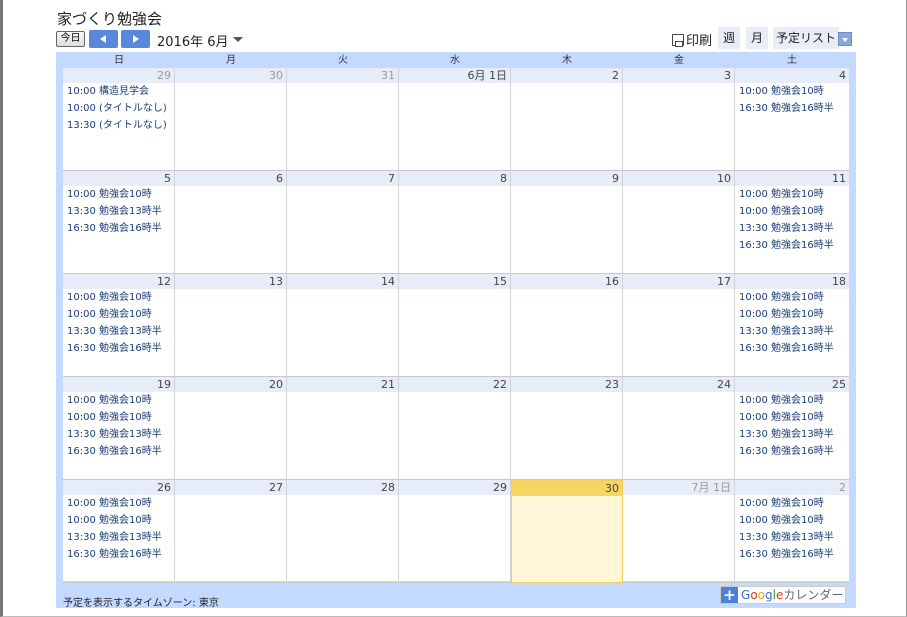  What do you see at coordinates (238, 39) in the screenshot?
I see `date-picker-caret-icon` at bounding box center [238, 39].